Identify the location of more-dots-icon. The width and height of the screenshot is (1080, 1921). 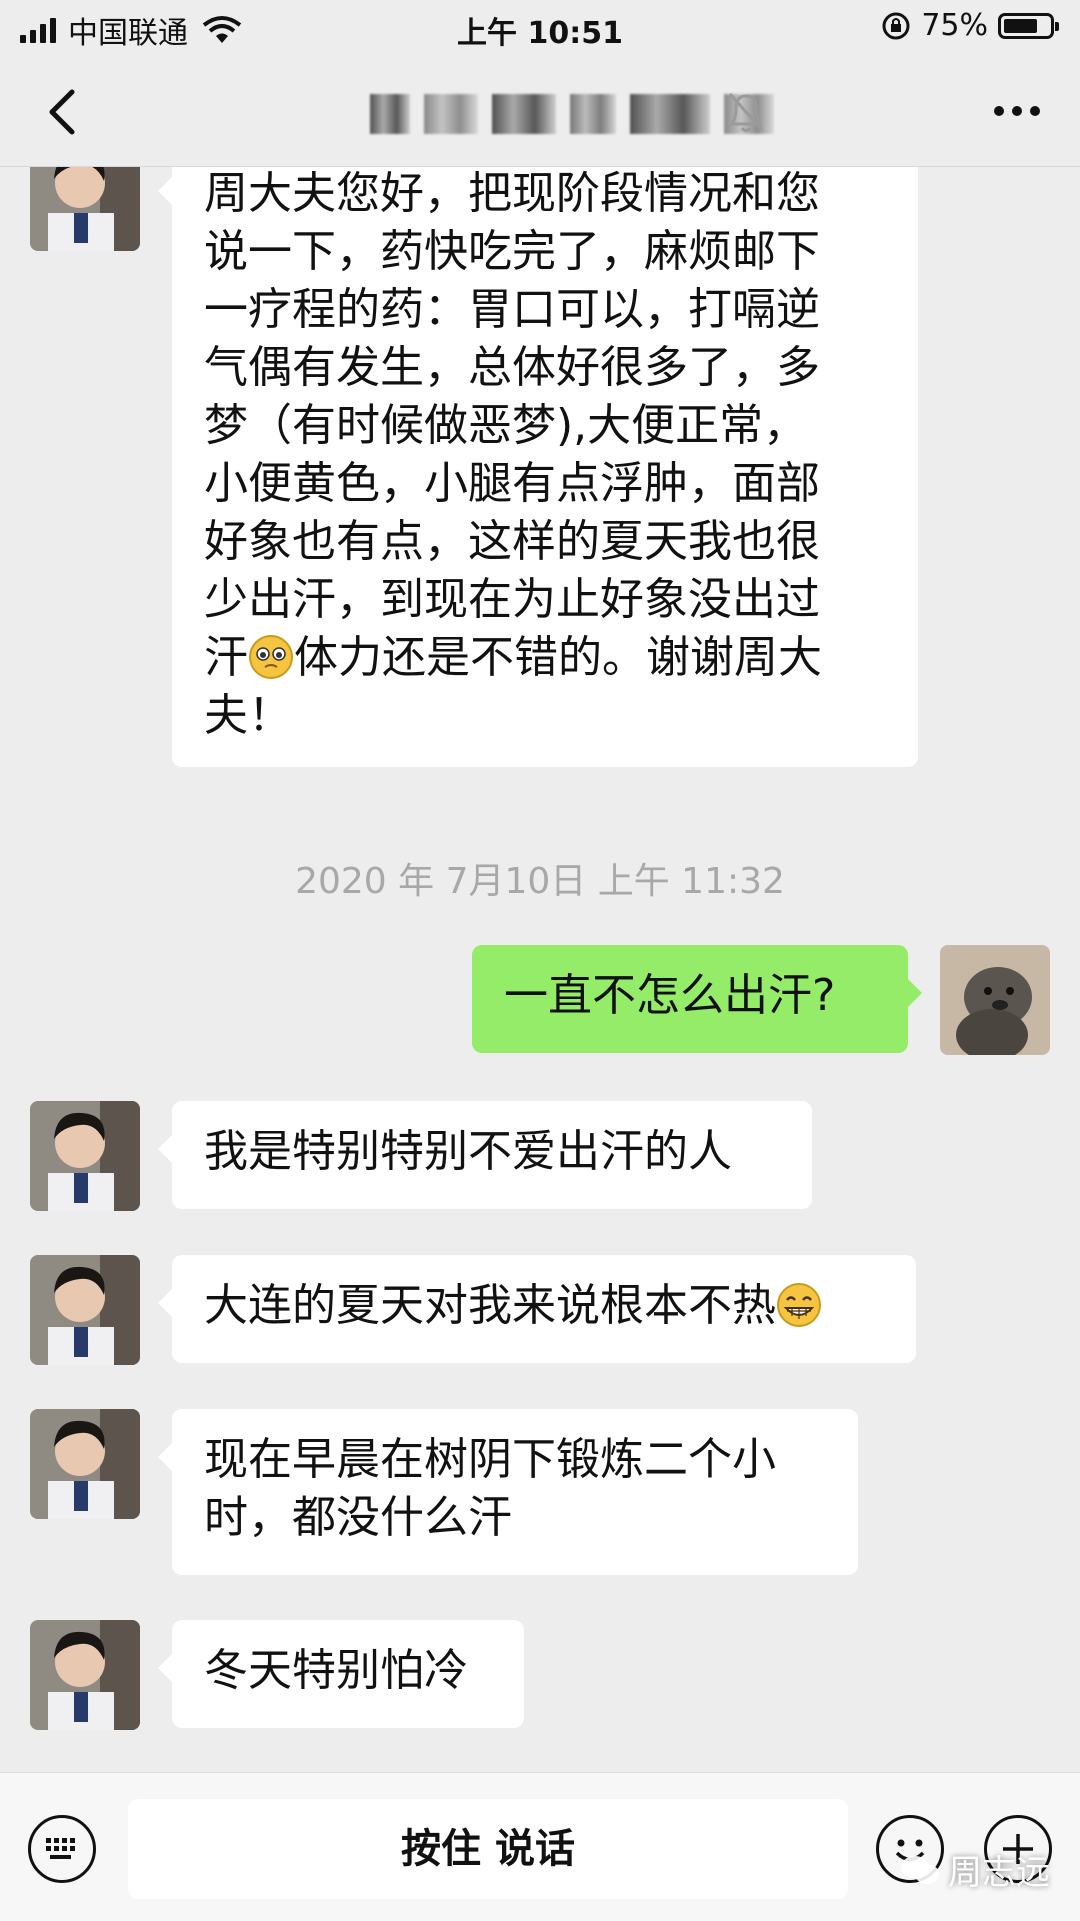
(1017, 111).